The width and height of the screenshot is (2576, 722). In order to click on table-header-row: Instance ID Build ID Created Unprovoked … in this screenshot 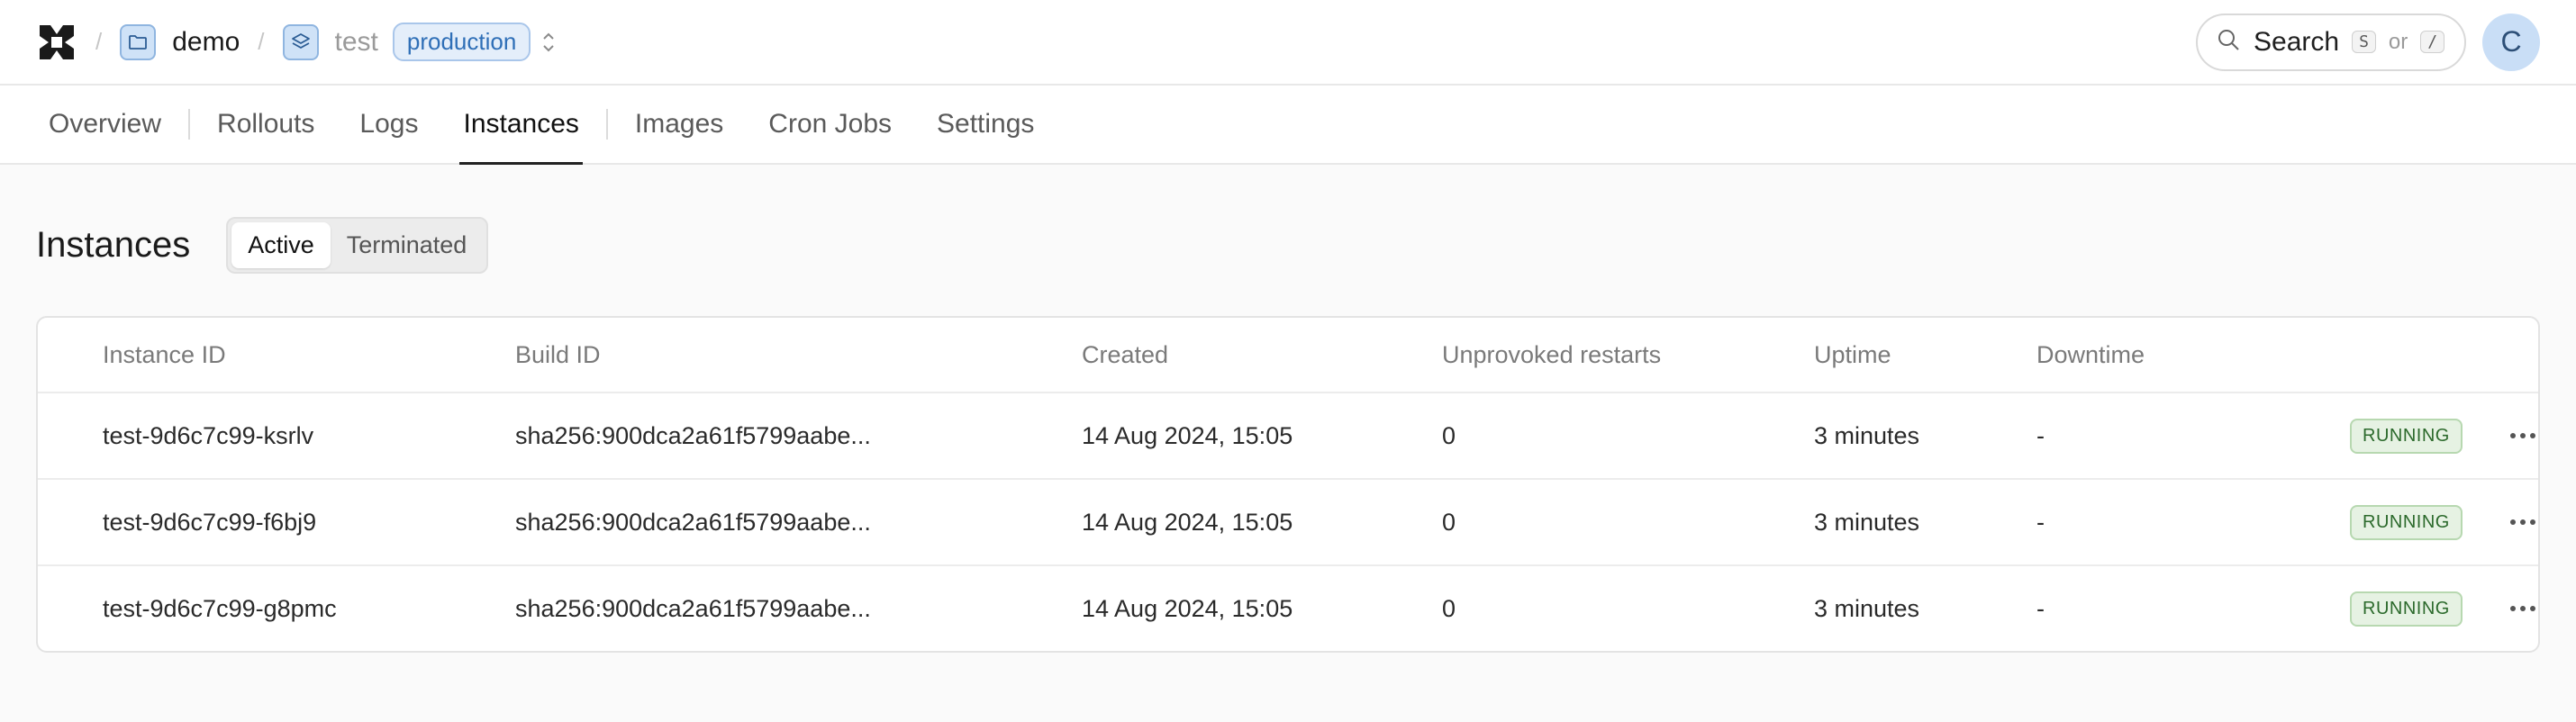, I will do `click(1288, 355)`.